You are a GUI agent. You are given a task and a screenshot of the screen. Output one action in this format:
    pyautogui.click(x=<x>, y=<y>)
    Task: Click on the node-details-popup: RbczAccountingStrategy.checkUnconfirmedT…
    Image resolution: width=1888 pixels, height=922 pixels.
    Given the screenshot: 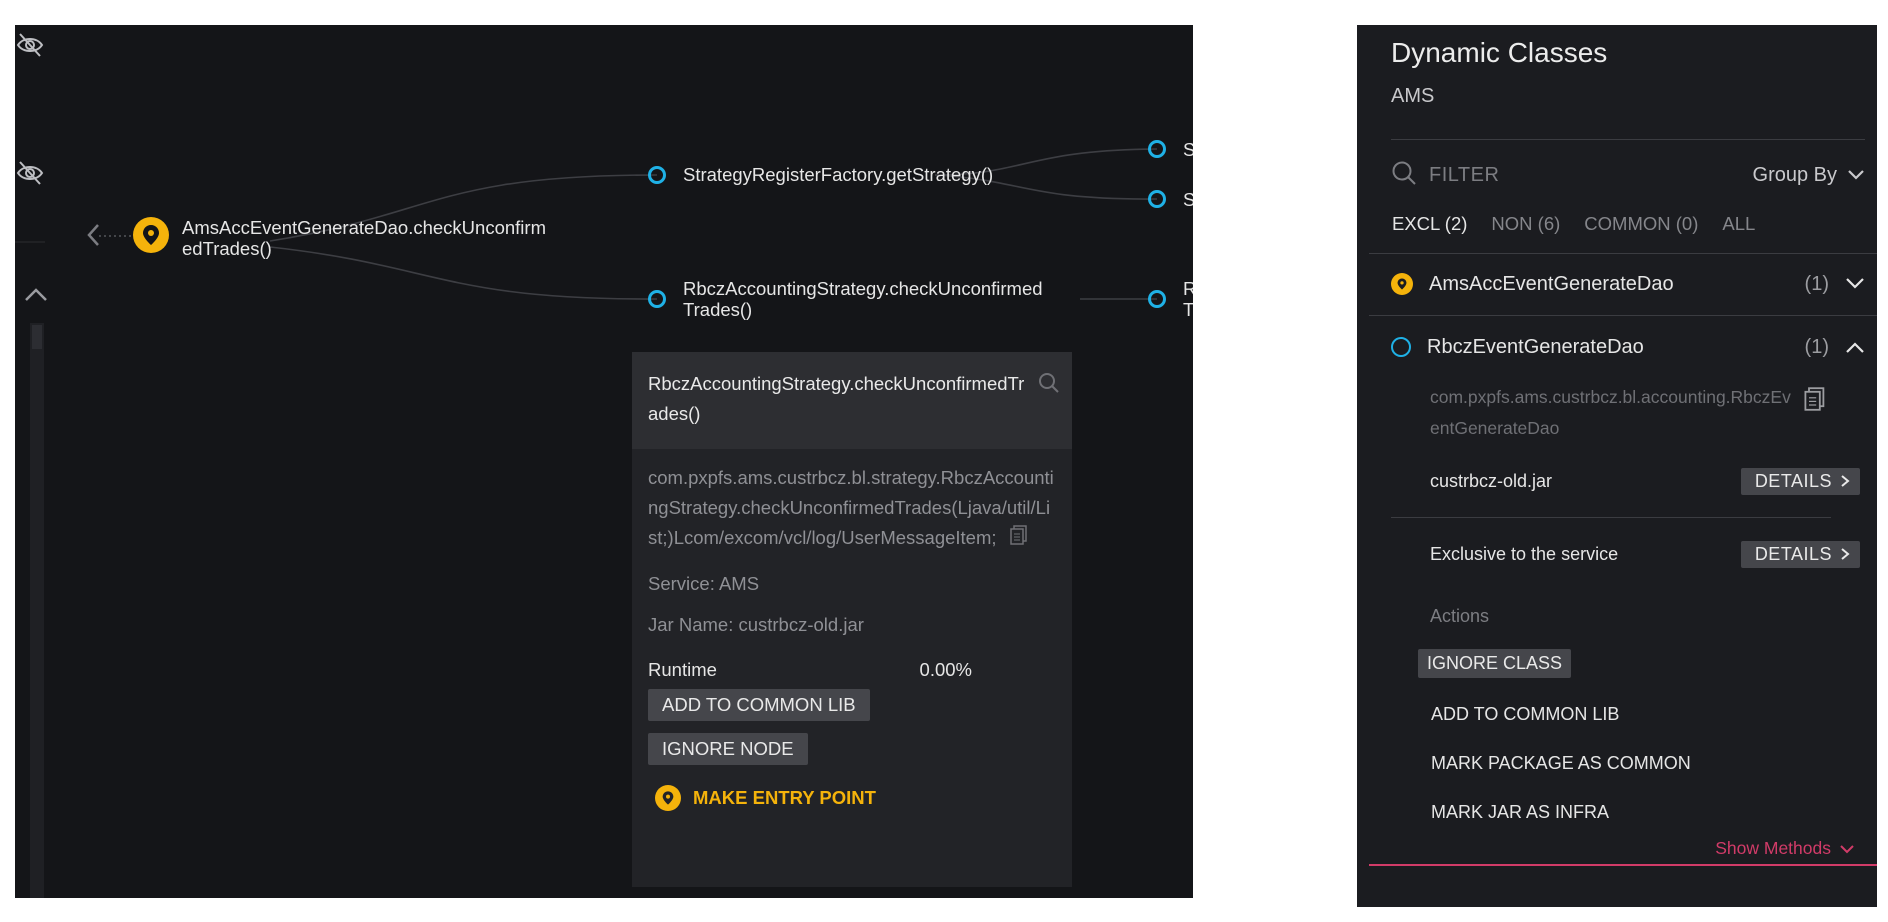 What is the action you would take?
    pyautogui.click(x=852, y=619)
    